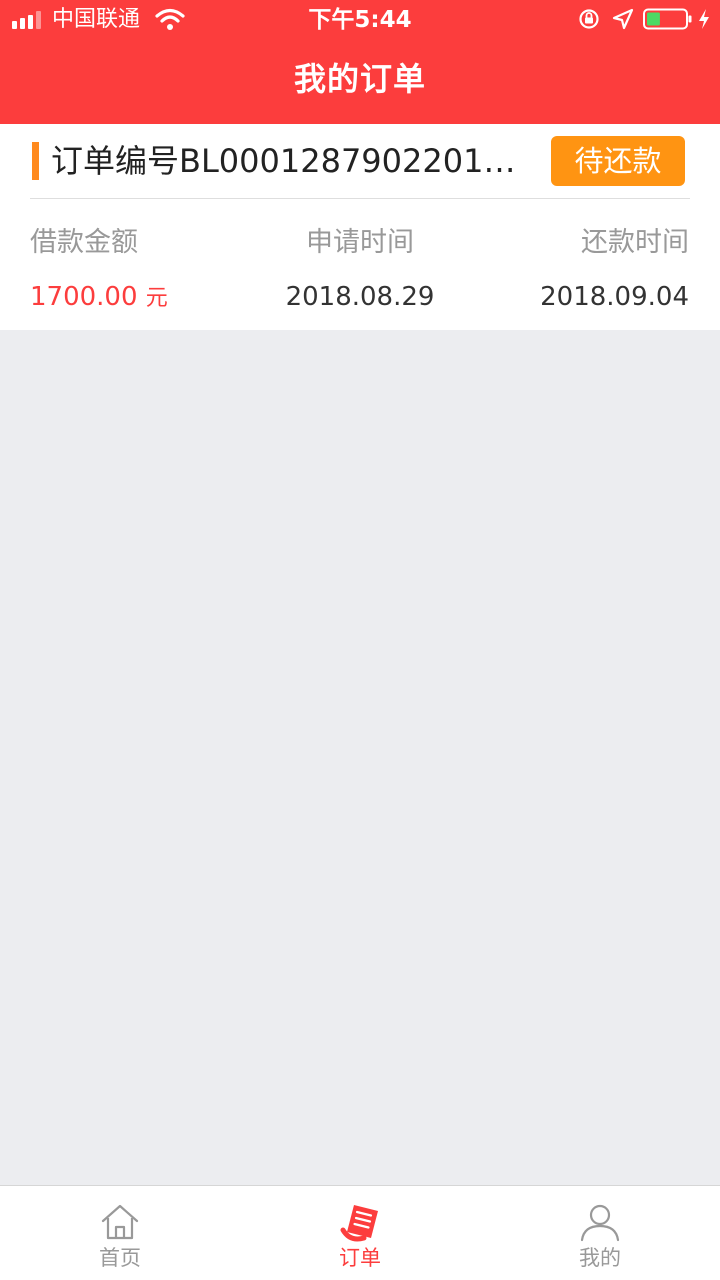  What do you see at coordinates (359, 1223) in the screenshot?
I see `order-icon` at bounding box center [359, 1223].